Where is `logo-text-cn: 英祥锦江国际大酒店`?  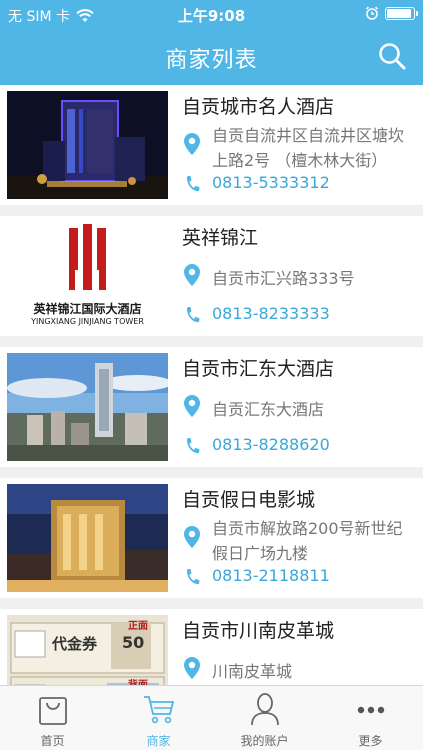
logo-text-cn: 英祥锦江国际大酒店 is located at coordinates (87, 309).